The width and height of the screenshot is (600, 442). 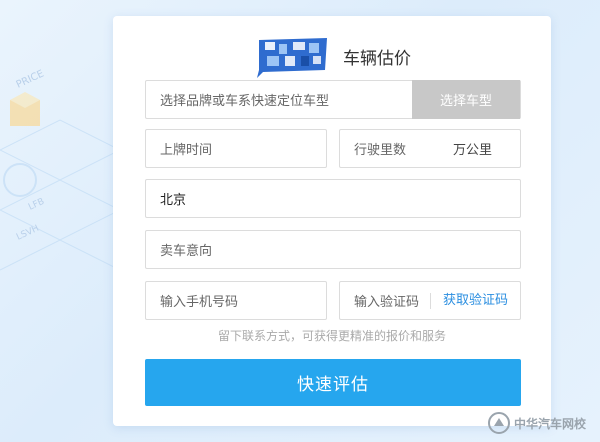 I want to click on qr-code-logo-icon, so click(x=292, y=58).